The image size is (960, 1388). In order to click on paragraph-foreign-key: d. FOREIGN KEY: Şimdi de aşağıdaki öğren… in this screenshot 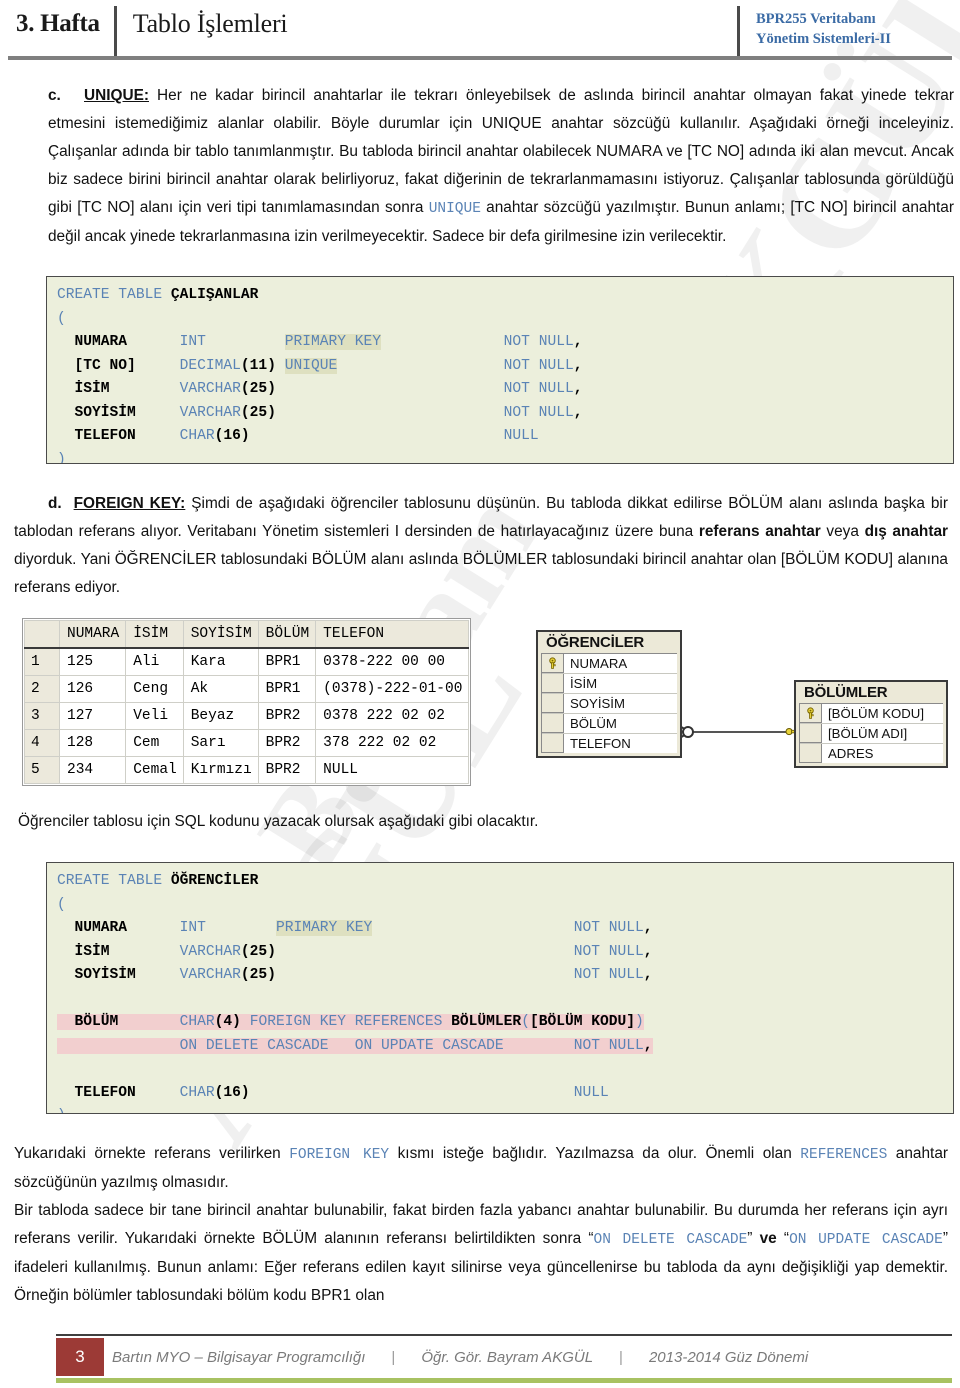, I will do `click(481, 546)`.